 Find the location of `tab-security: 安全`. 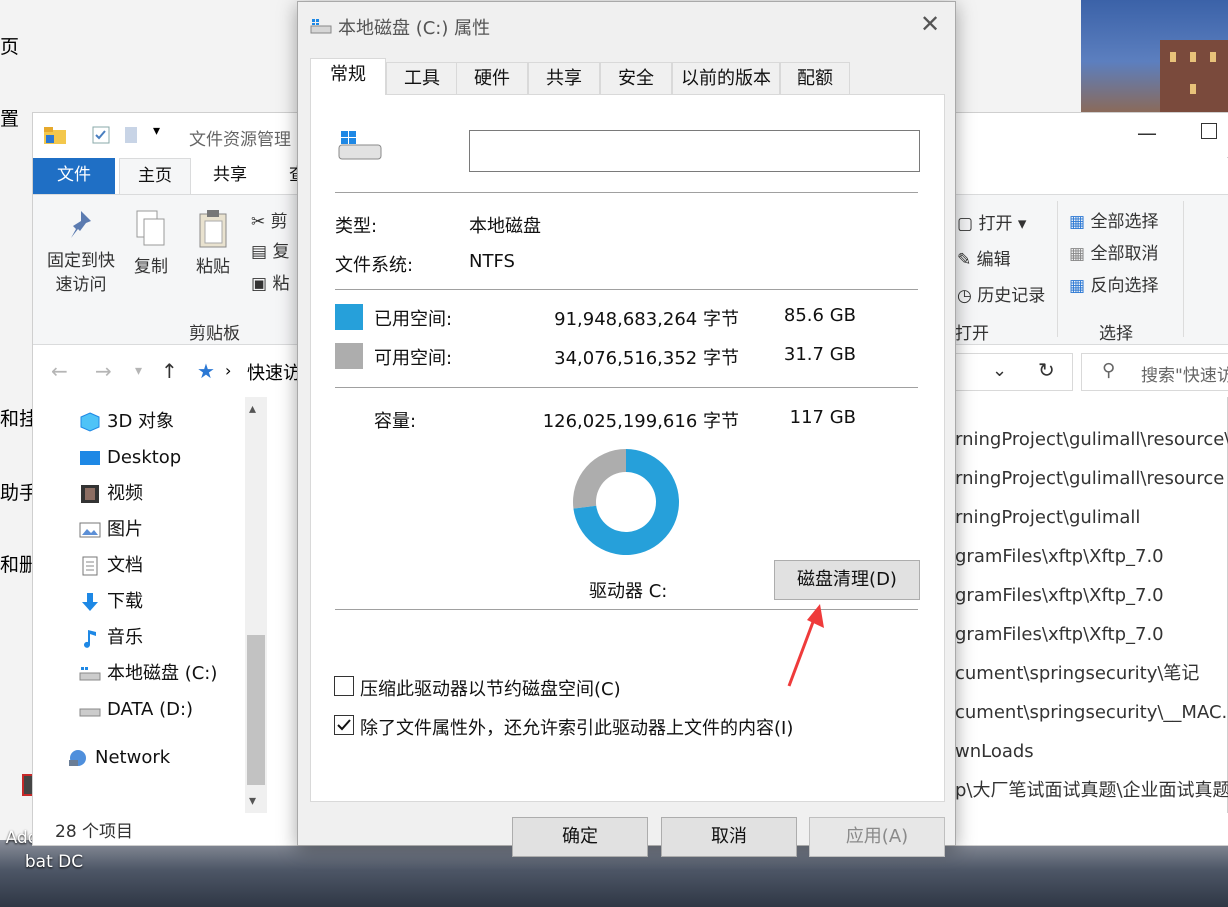

tab-security: 安全 is located at coordinates (636, 78).